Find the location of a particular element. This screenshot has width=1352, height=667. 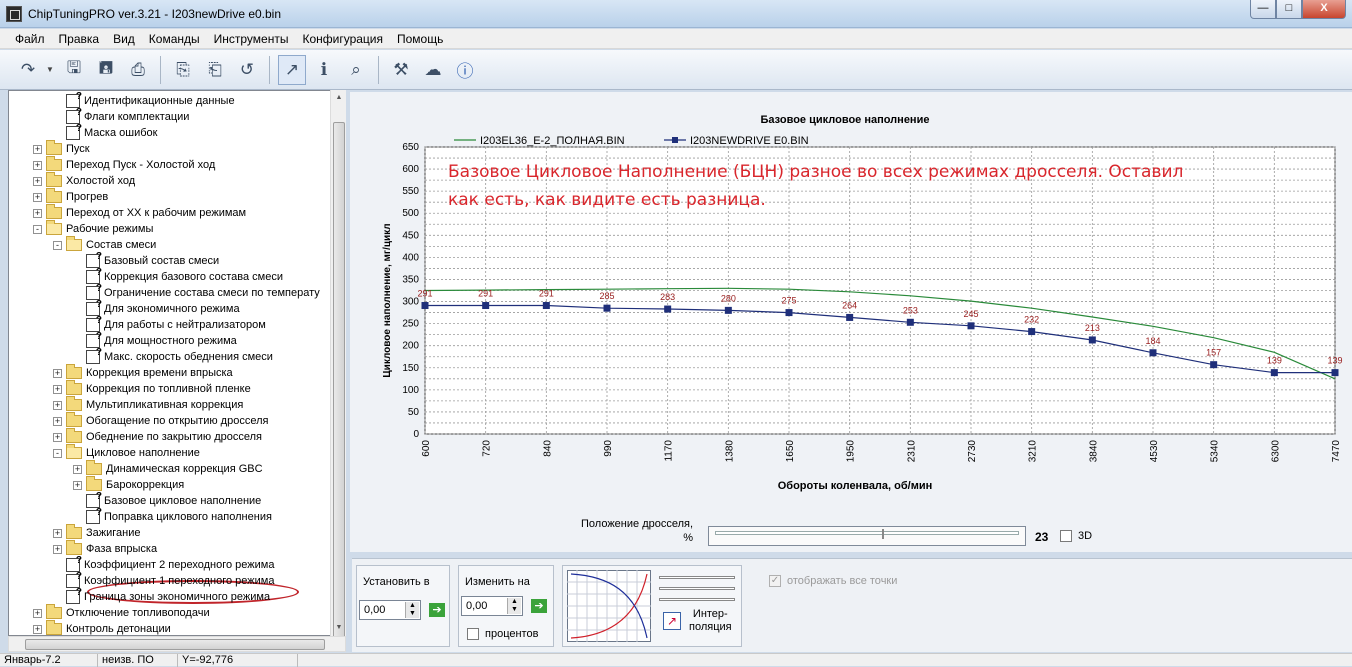

menu-tools: Инструменты is located at coordinates (251, 39).